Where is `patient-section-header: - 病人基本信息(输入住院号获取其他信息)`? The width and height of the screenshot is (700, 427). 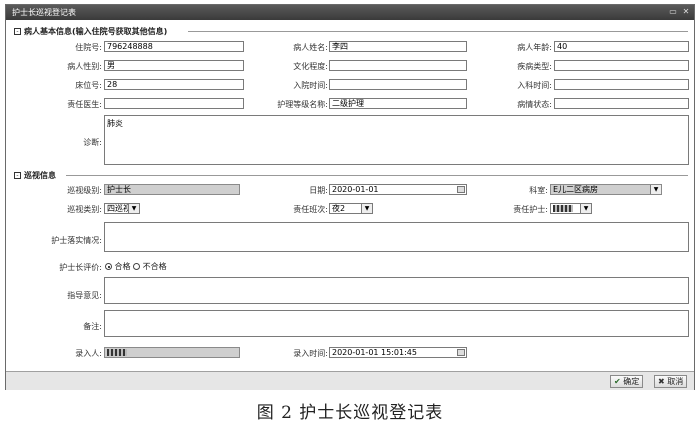 patient-section-header: - 病人基本信息(输入住院号获取其他信息) is located at coordinates (90, 31).